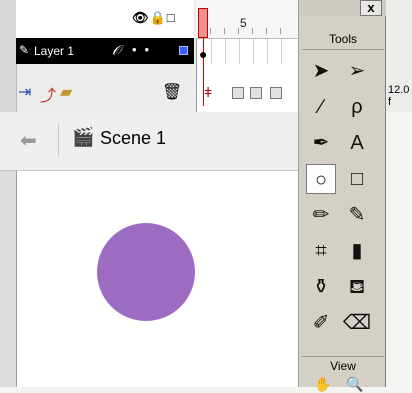 The image size is (412, 393). Describe the element at coordinates (357, 179) in the screenshot. I see `rectangle-tool-icon: □` at that location.